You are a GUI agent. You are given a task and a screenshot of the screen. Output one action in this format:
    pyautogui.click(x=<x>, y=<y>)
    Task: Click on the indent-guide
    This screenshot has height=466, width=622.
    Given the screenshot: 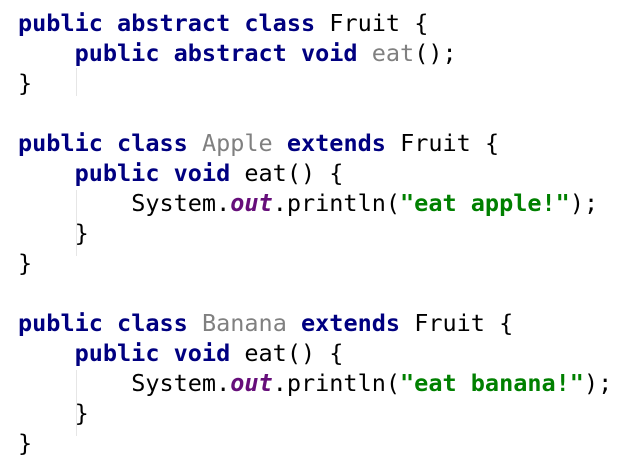 What is the action you would take?
    pyautogui.click(x=76, y=82)
    